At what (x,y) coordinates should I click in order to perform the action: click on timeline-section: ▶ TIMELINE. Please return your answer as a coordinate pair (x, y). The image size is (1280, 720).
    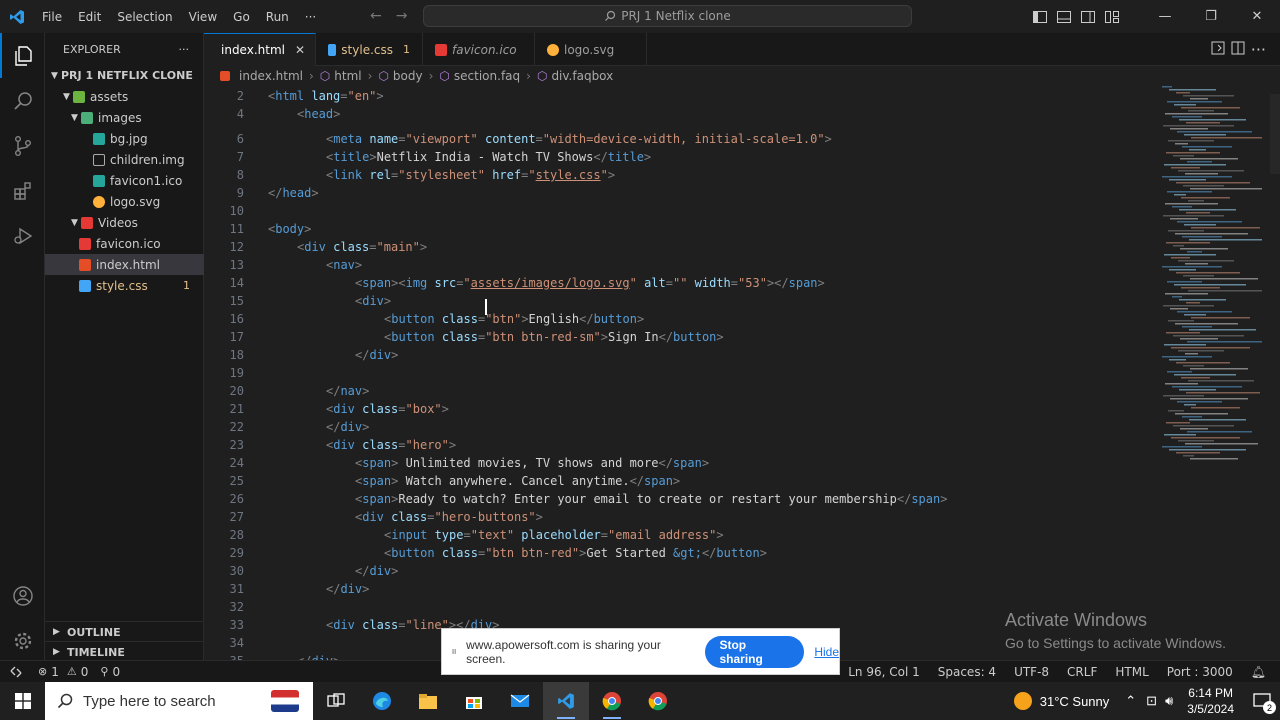
    Looking at the image, I should click on (124, 651).